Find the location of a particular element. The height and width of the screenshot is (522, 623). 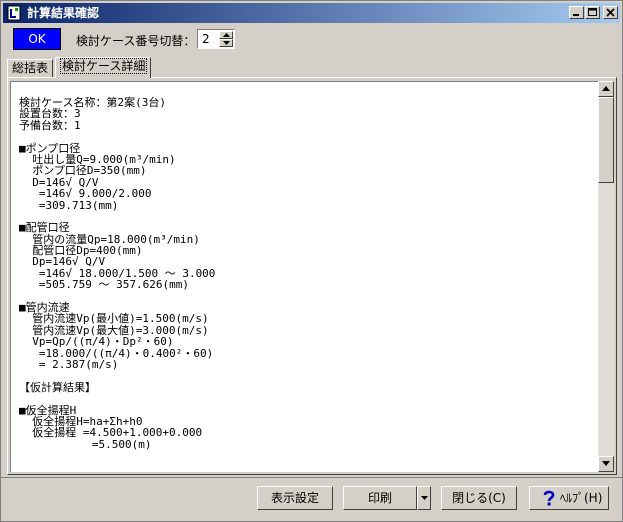

close-icon is located at coordinates (610, 12).